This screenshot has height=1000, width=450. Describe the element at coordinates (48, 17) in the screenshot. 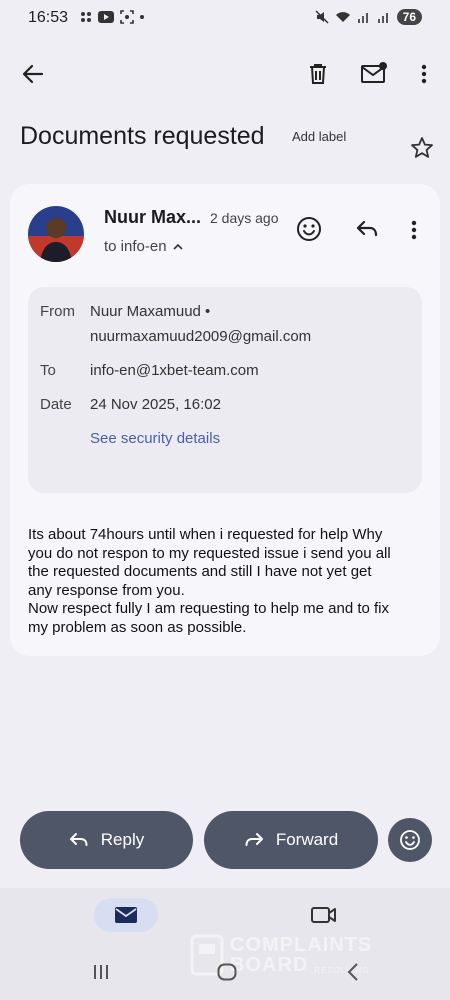

I see `status-time: 16:53` at that location.